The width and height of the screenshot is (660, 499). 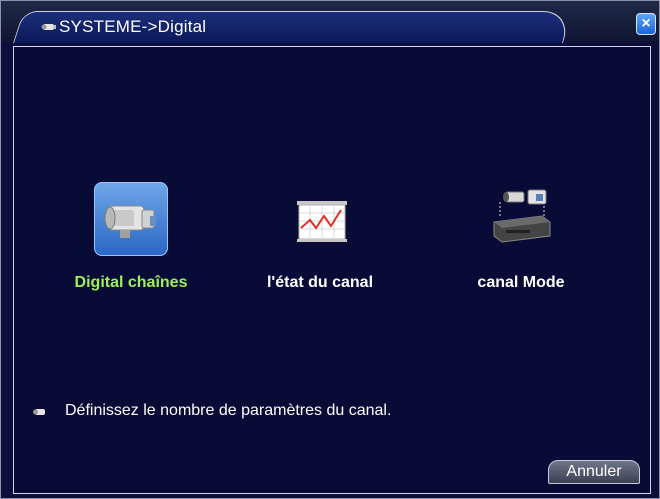 I want to click on close-button: ×, so click(x=646, y=24).